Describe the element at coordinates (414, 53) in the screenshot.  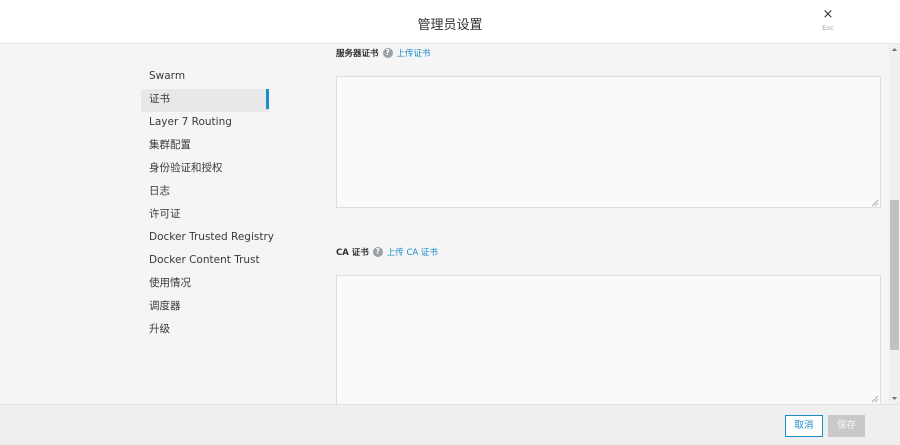
I see `upload-server-cert-link: 上传证书` at that location.